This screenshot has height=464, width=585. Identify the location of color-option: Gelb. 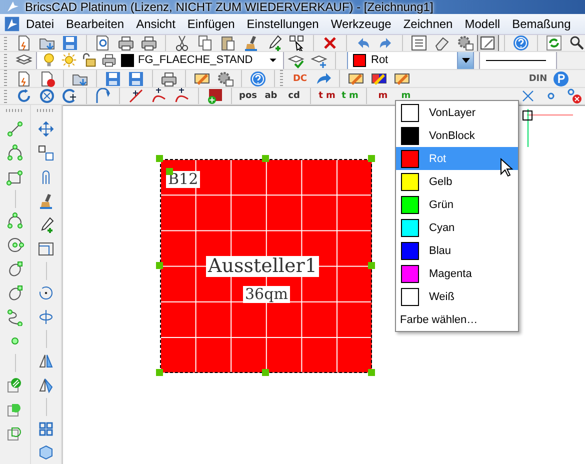
(457, 181).